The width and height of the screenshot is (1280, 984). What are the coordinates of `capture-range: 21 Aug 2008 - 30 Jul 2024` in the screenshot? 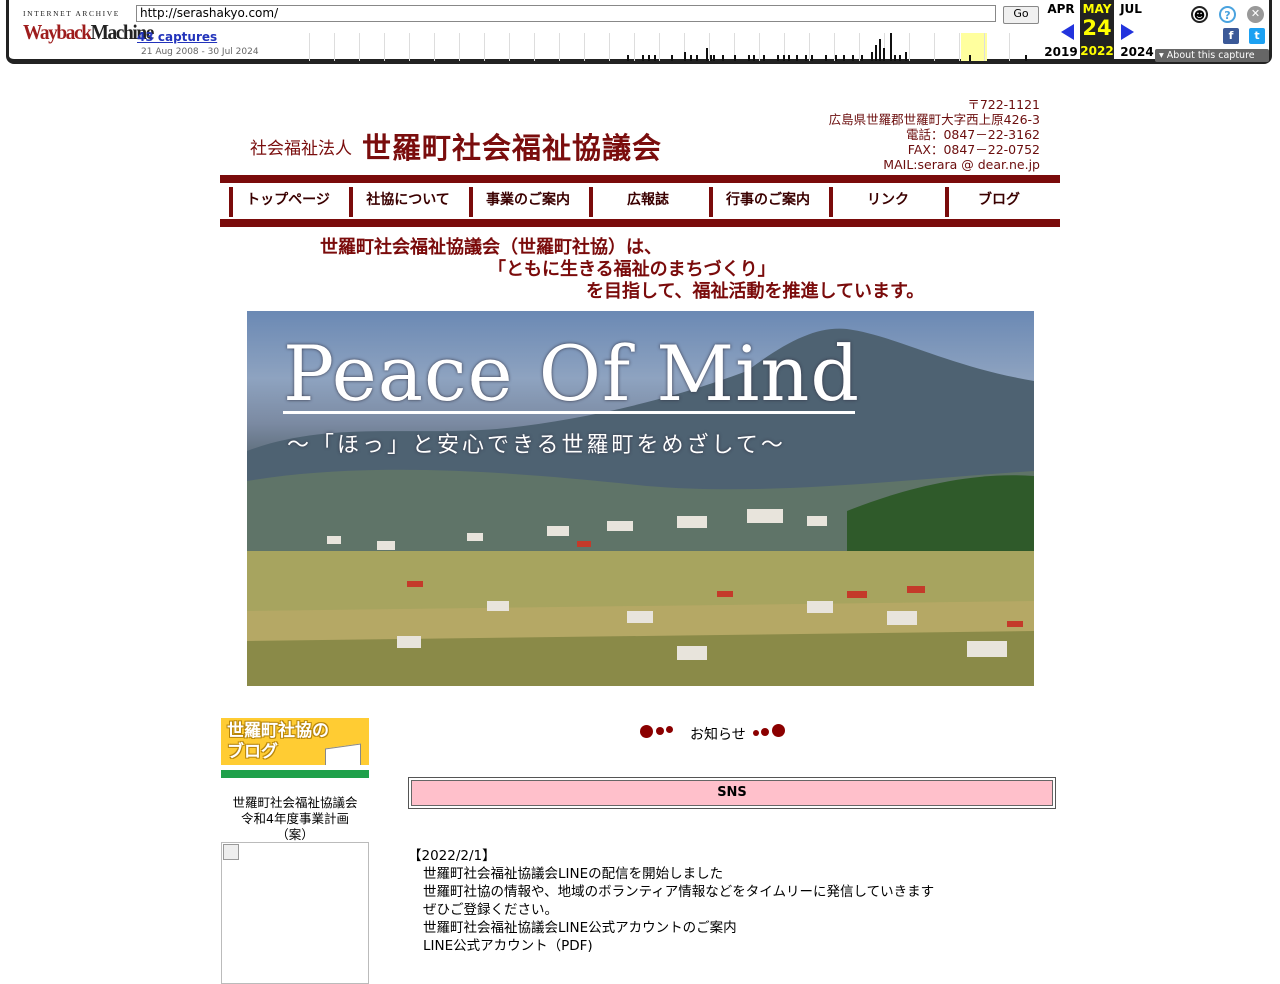 It's located at (200, 52).